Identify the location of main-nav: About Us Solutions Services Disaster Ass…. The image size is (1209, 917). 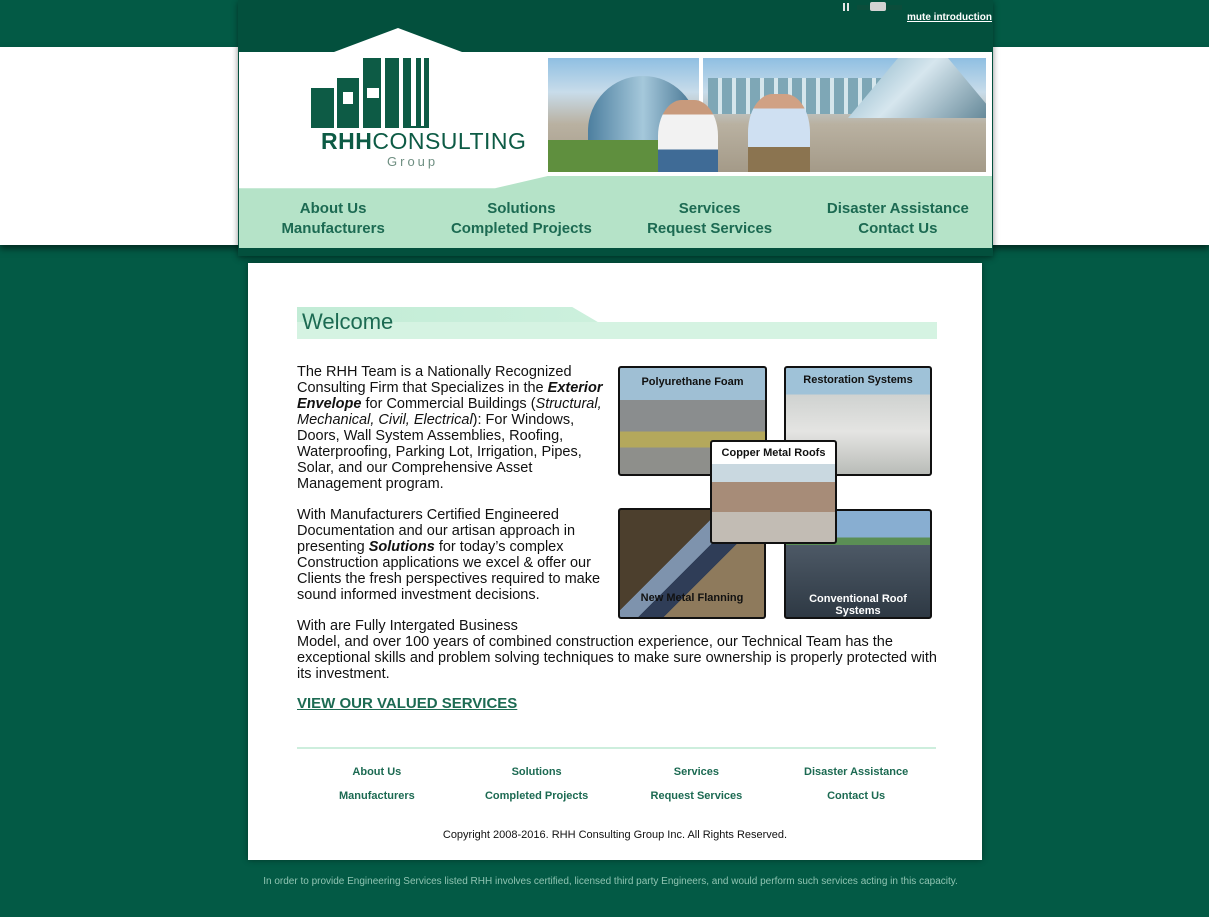
(615, 219).